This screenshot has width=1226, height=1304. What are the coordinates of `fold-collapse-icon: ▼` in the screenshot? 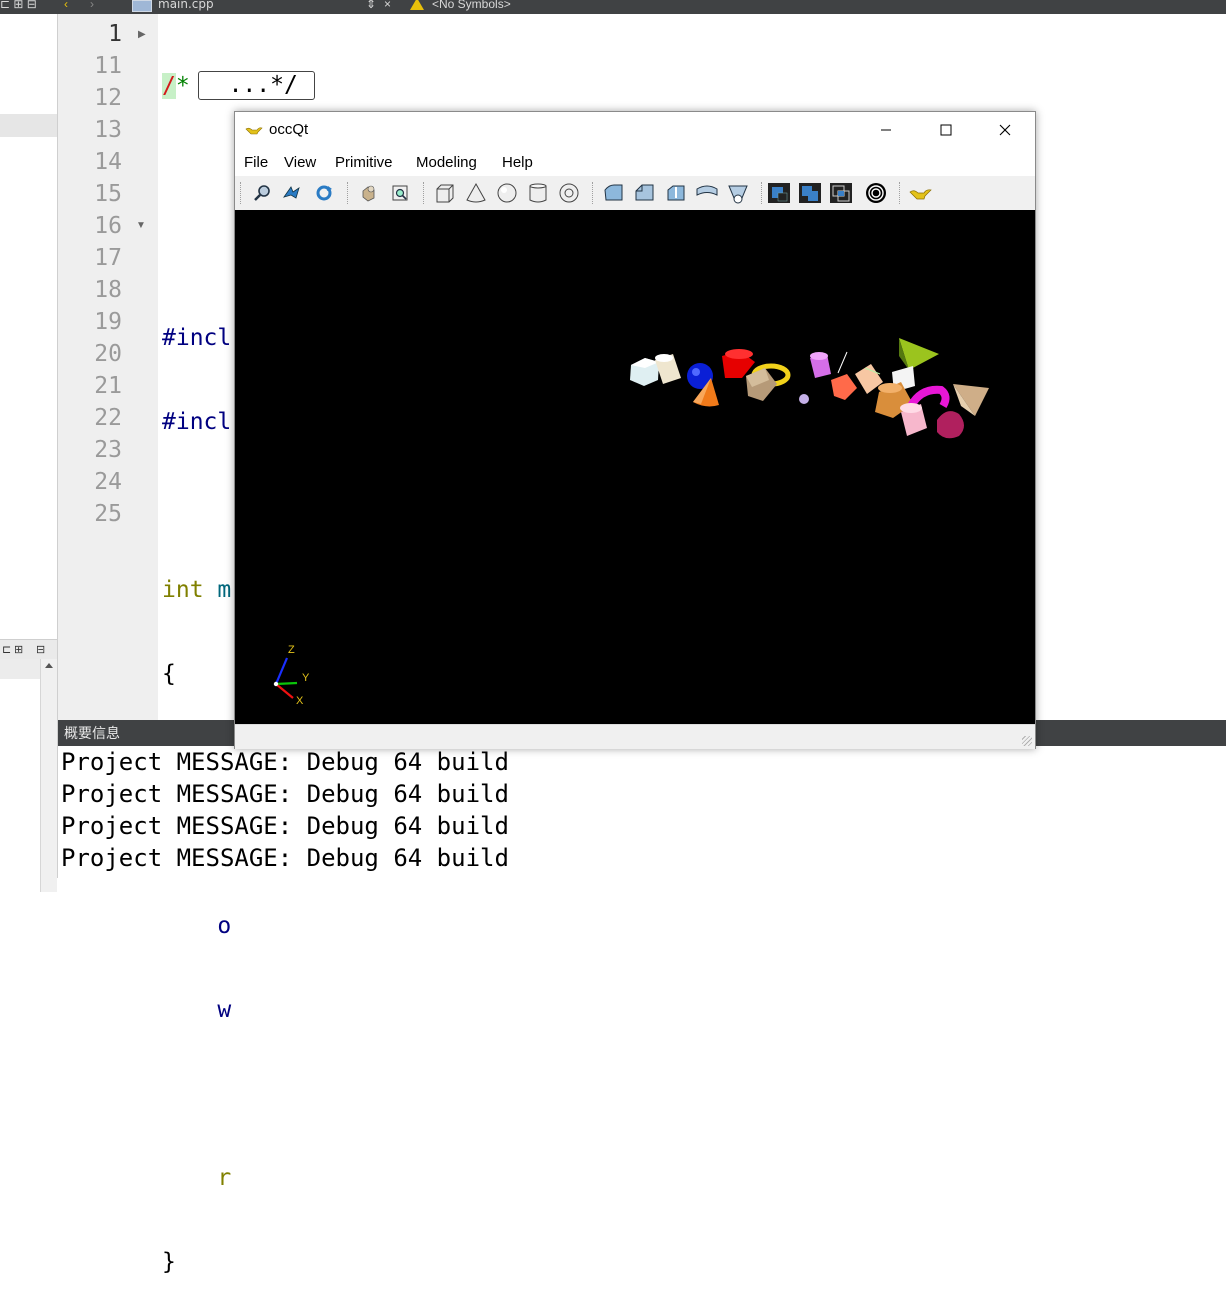 It's located at (141, 225).